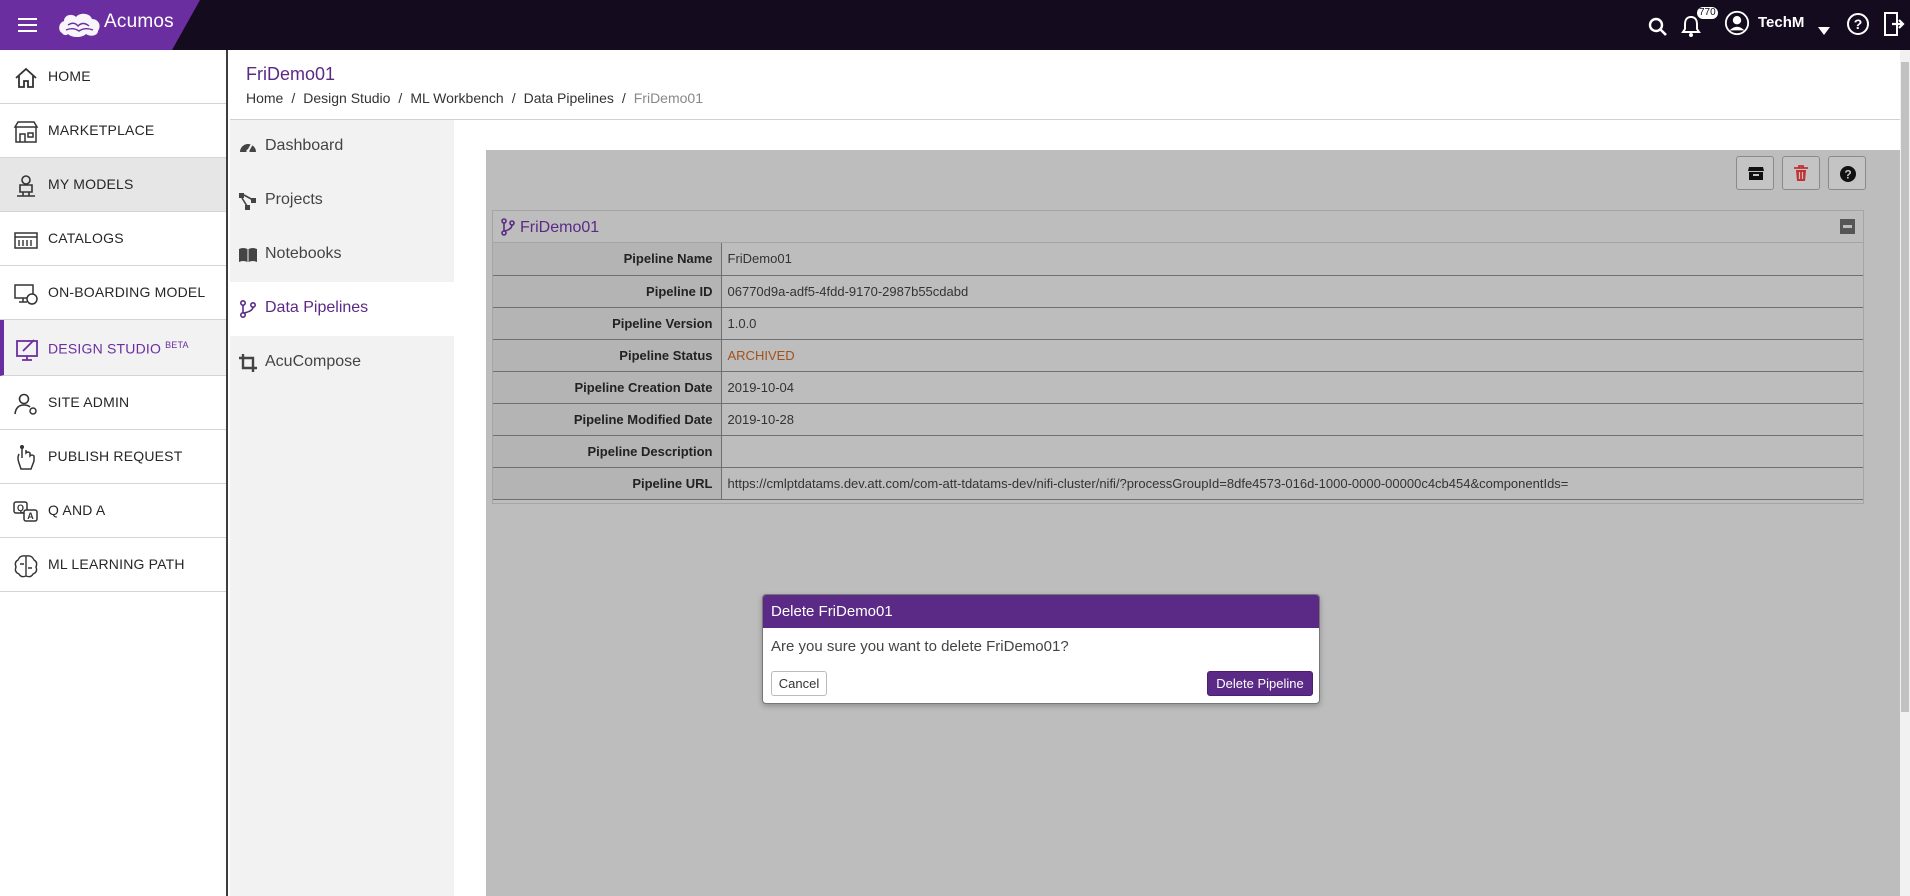 This screenshot has width=1910, height=896. I want to click on notification-count-badge: 770, so click(1707, 13).